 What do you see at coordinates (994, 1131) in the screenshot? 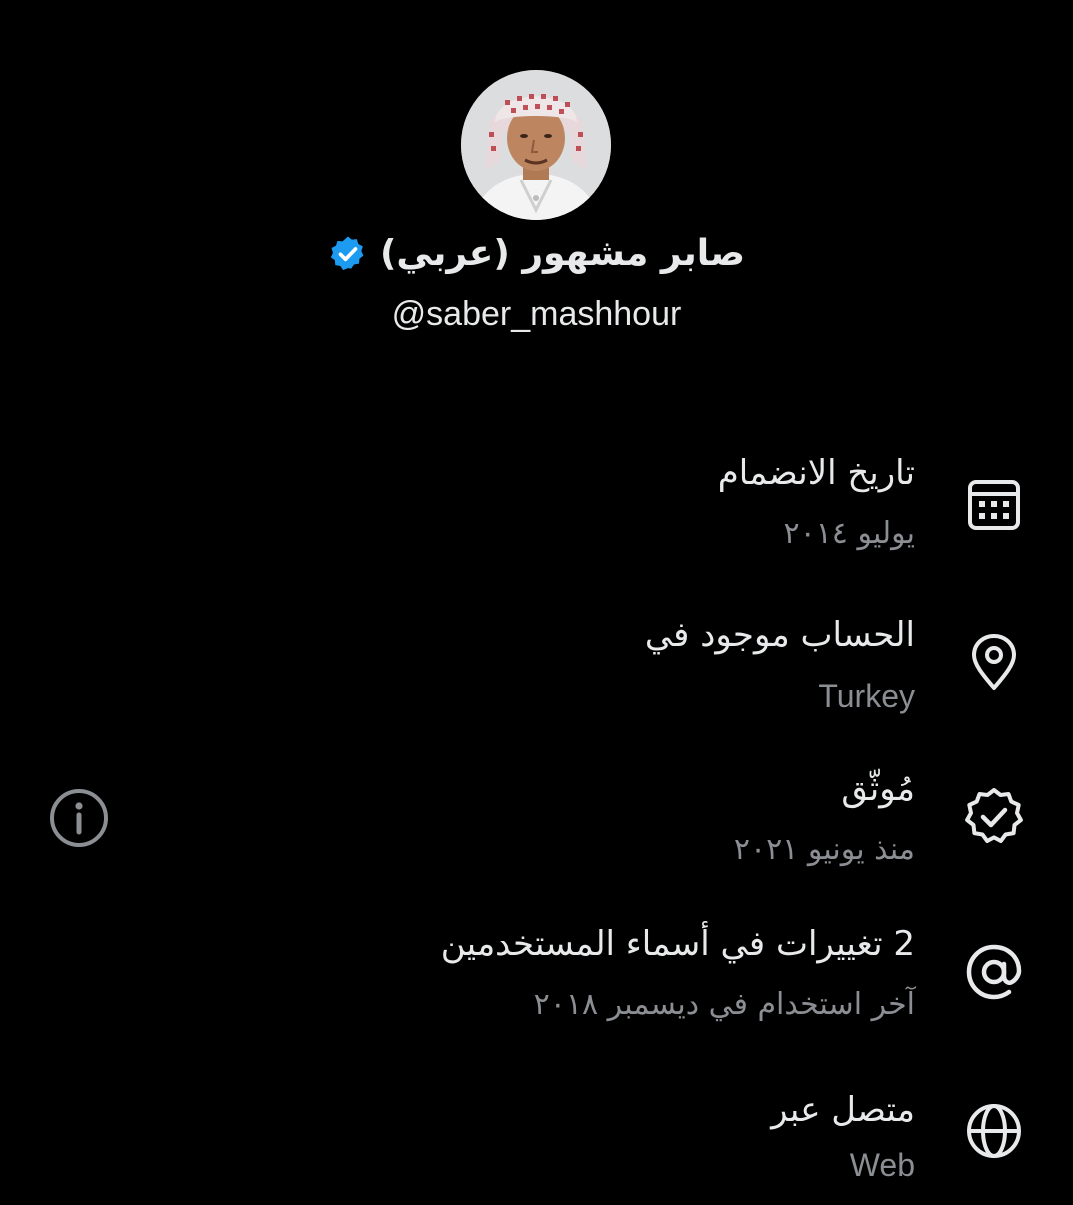
I see `globe-icon` at bounding box center [994, 1131].